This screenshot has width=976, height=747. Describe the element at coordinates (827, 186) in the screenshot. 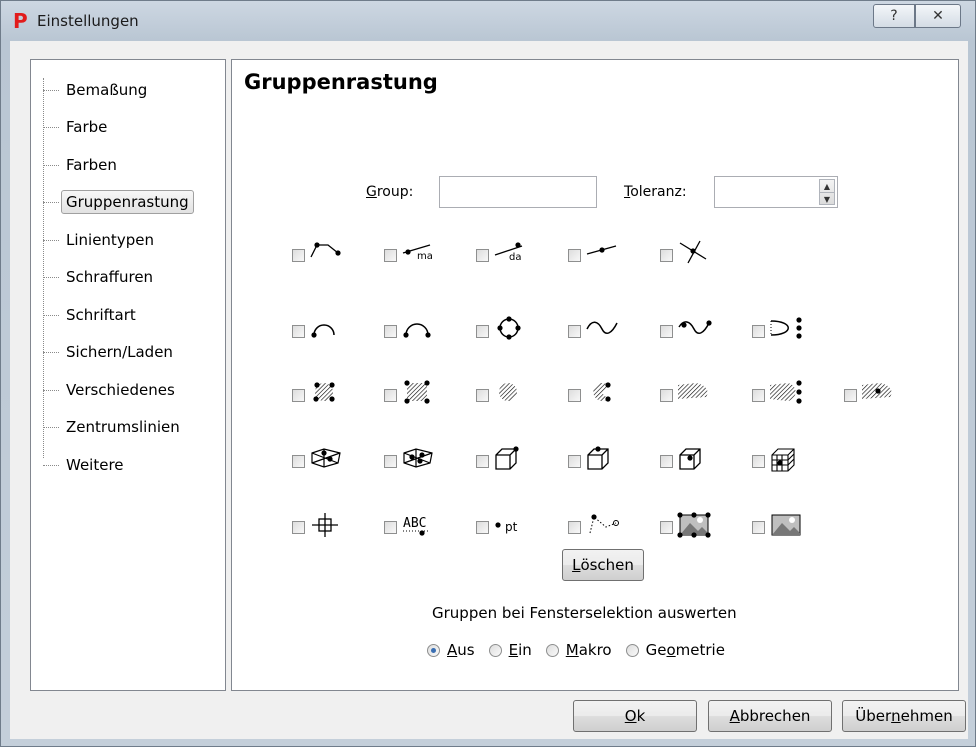

I see `spin-up-icon: ▲` at that location.